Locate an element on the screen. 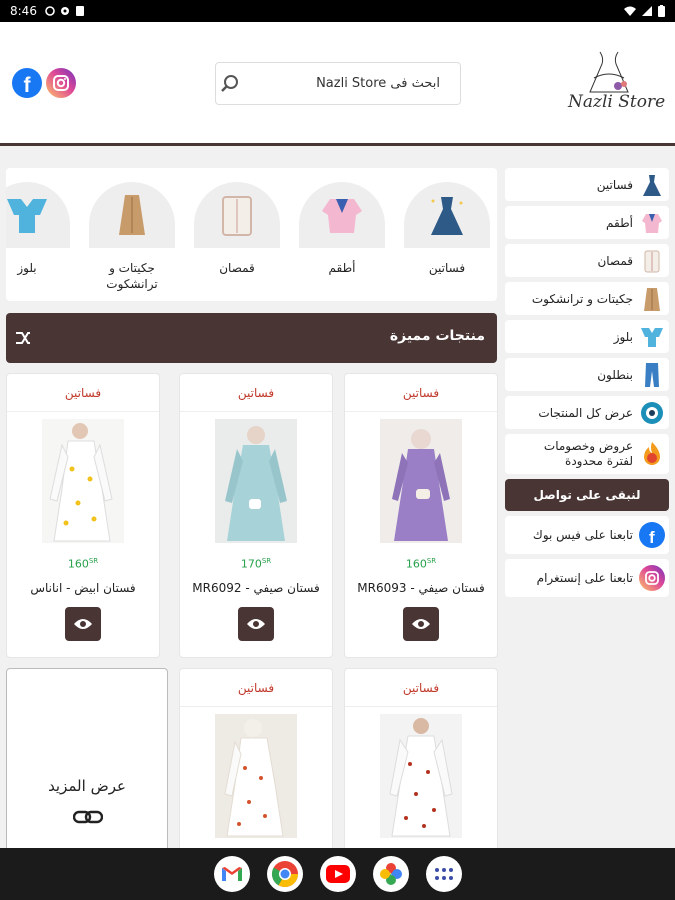  store-logo: Nazli Store is located at coordinates (615, 84).